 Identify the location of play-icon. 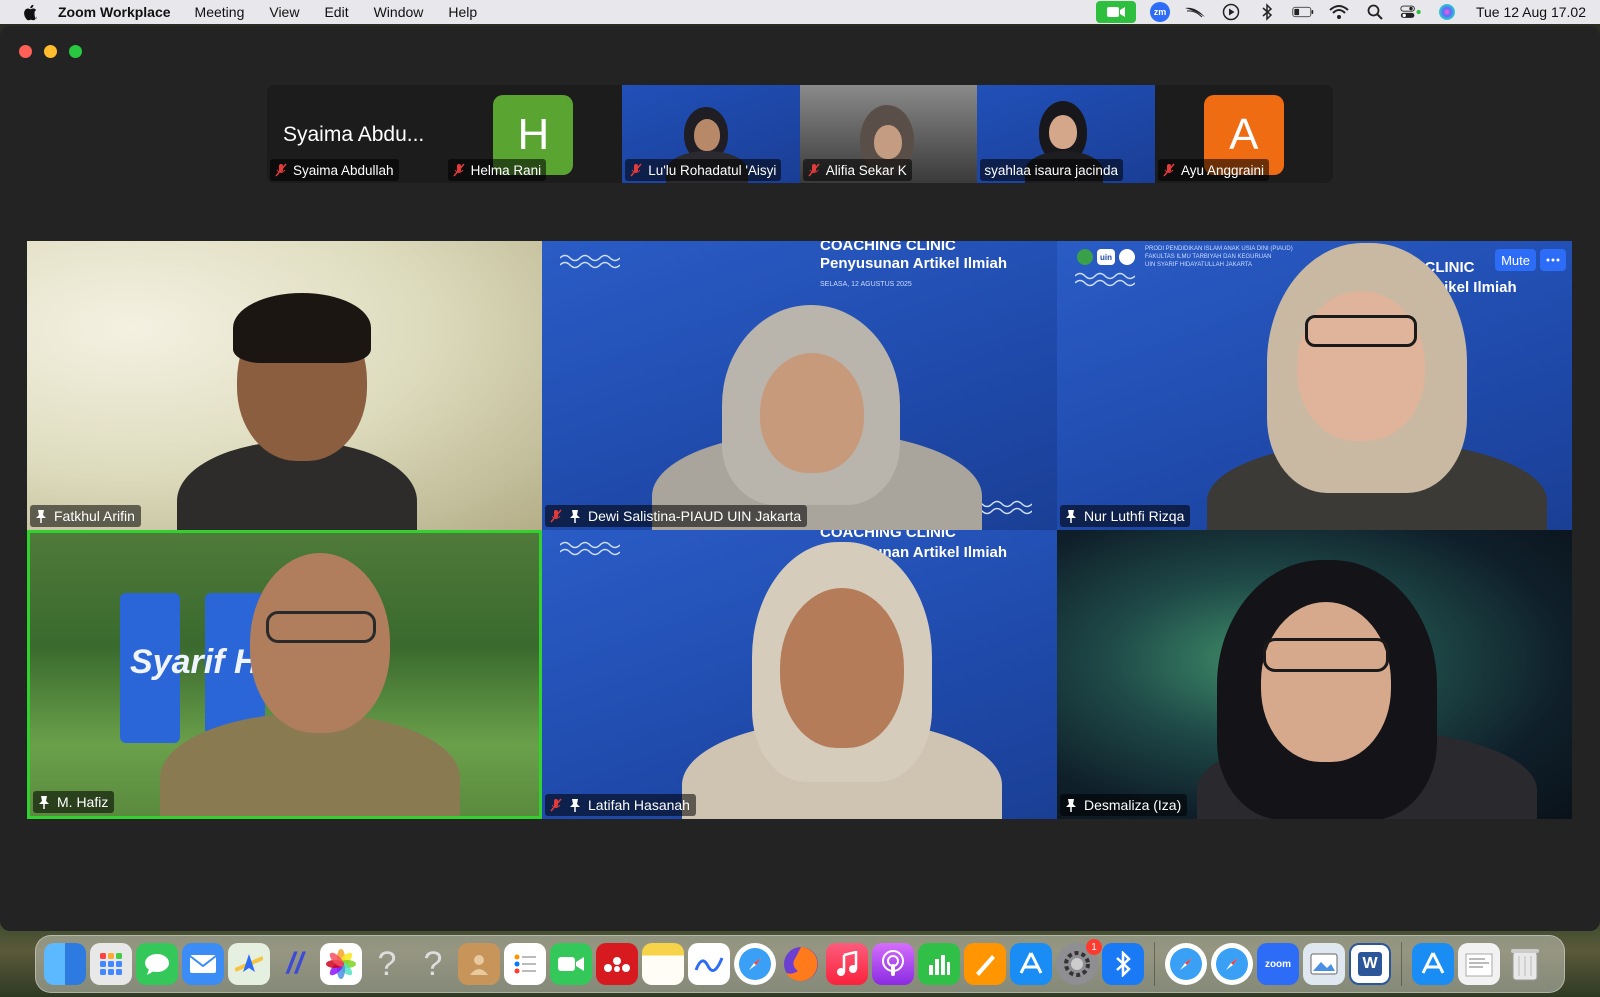
(1231, 12).